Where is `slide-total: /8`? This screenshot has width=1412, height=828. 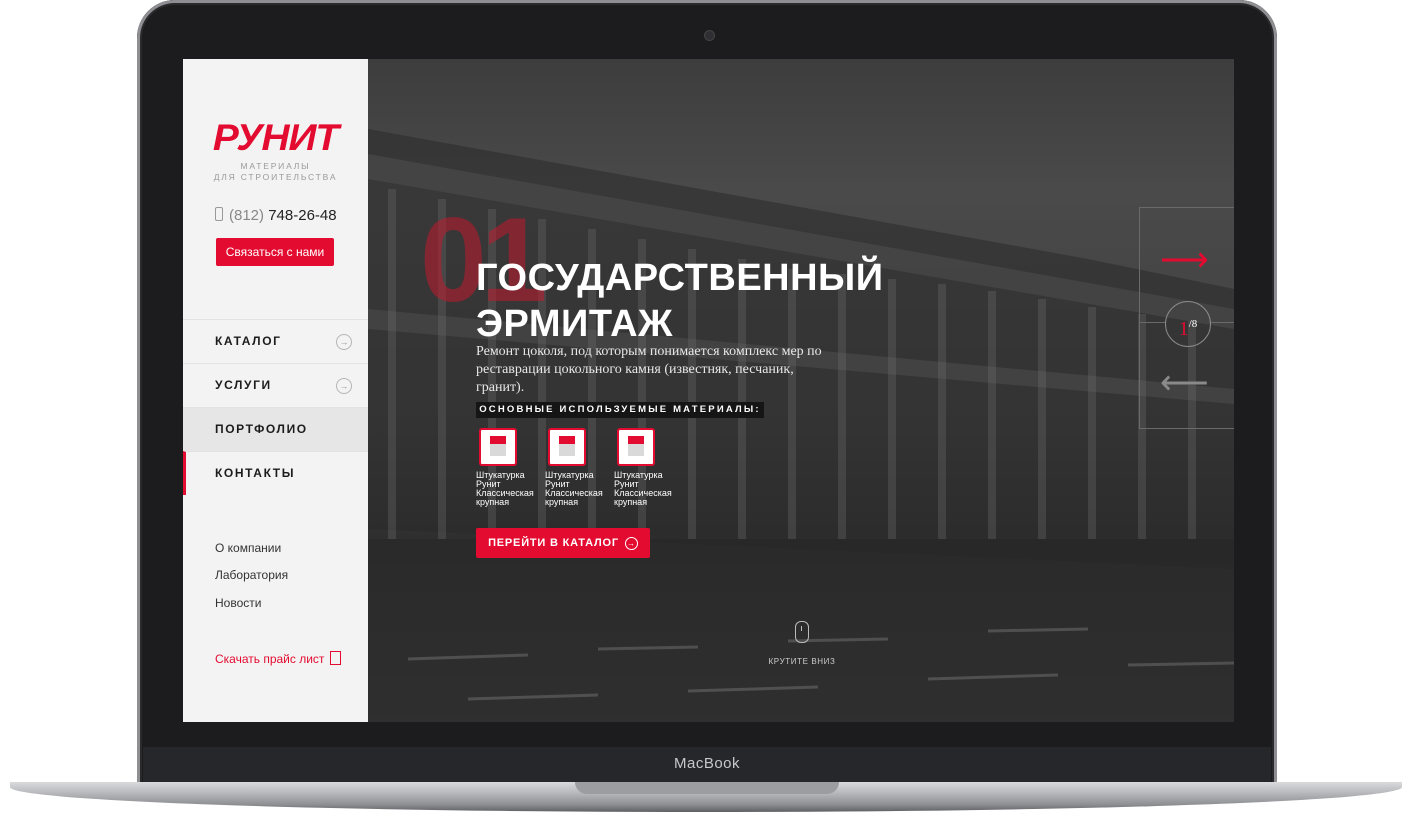 slide-total: /8 is located at coordinates (1193, 324).